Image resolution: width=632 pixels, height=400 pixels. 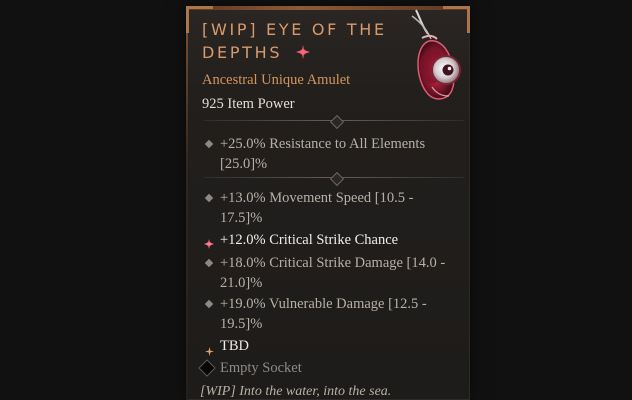 What do you see at coordinates (187, 203) in the screenshot?
I see `tooltip-left-edge` at bounding box center [187, 203].